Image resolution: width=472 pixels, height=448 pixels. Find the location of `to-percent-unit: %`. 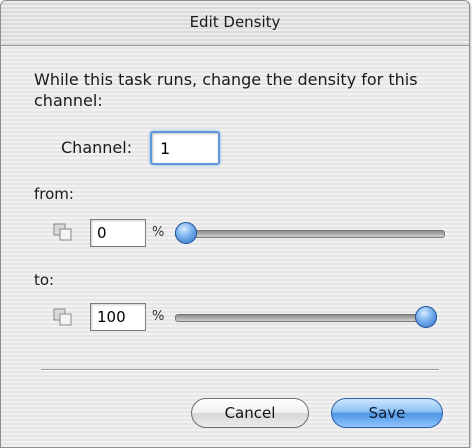

to-percent-unit: % is located at coordinates (158, 316).